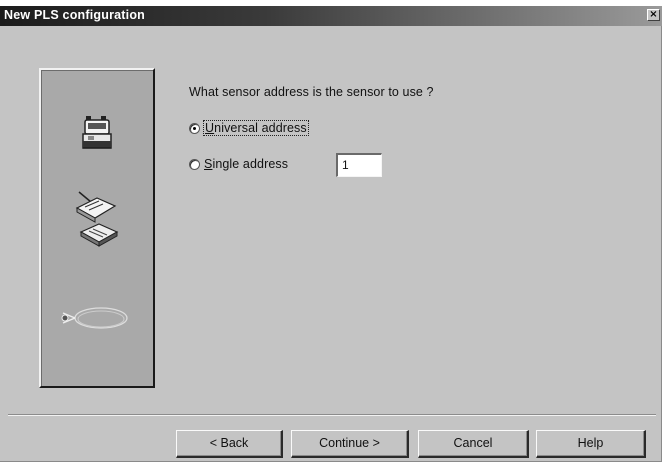 This screenshot has height=462, width=662. What do you see at coordinates (359, 165) in the screenshot?
I see `single-address-input: 1` at bounding box center [359, 165].